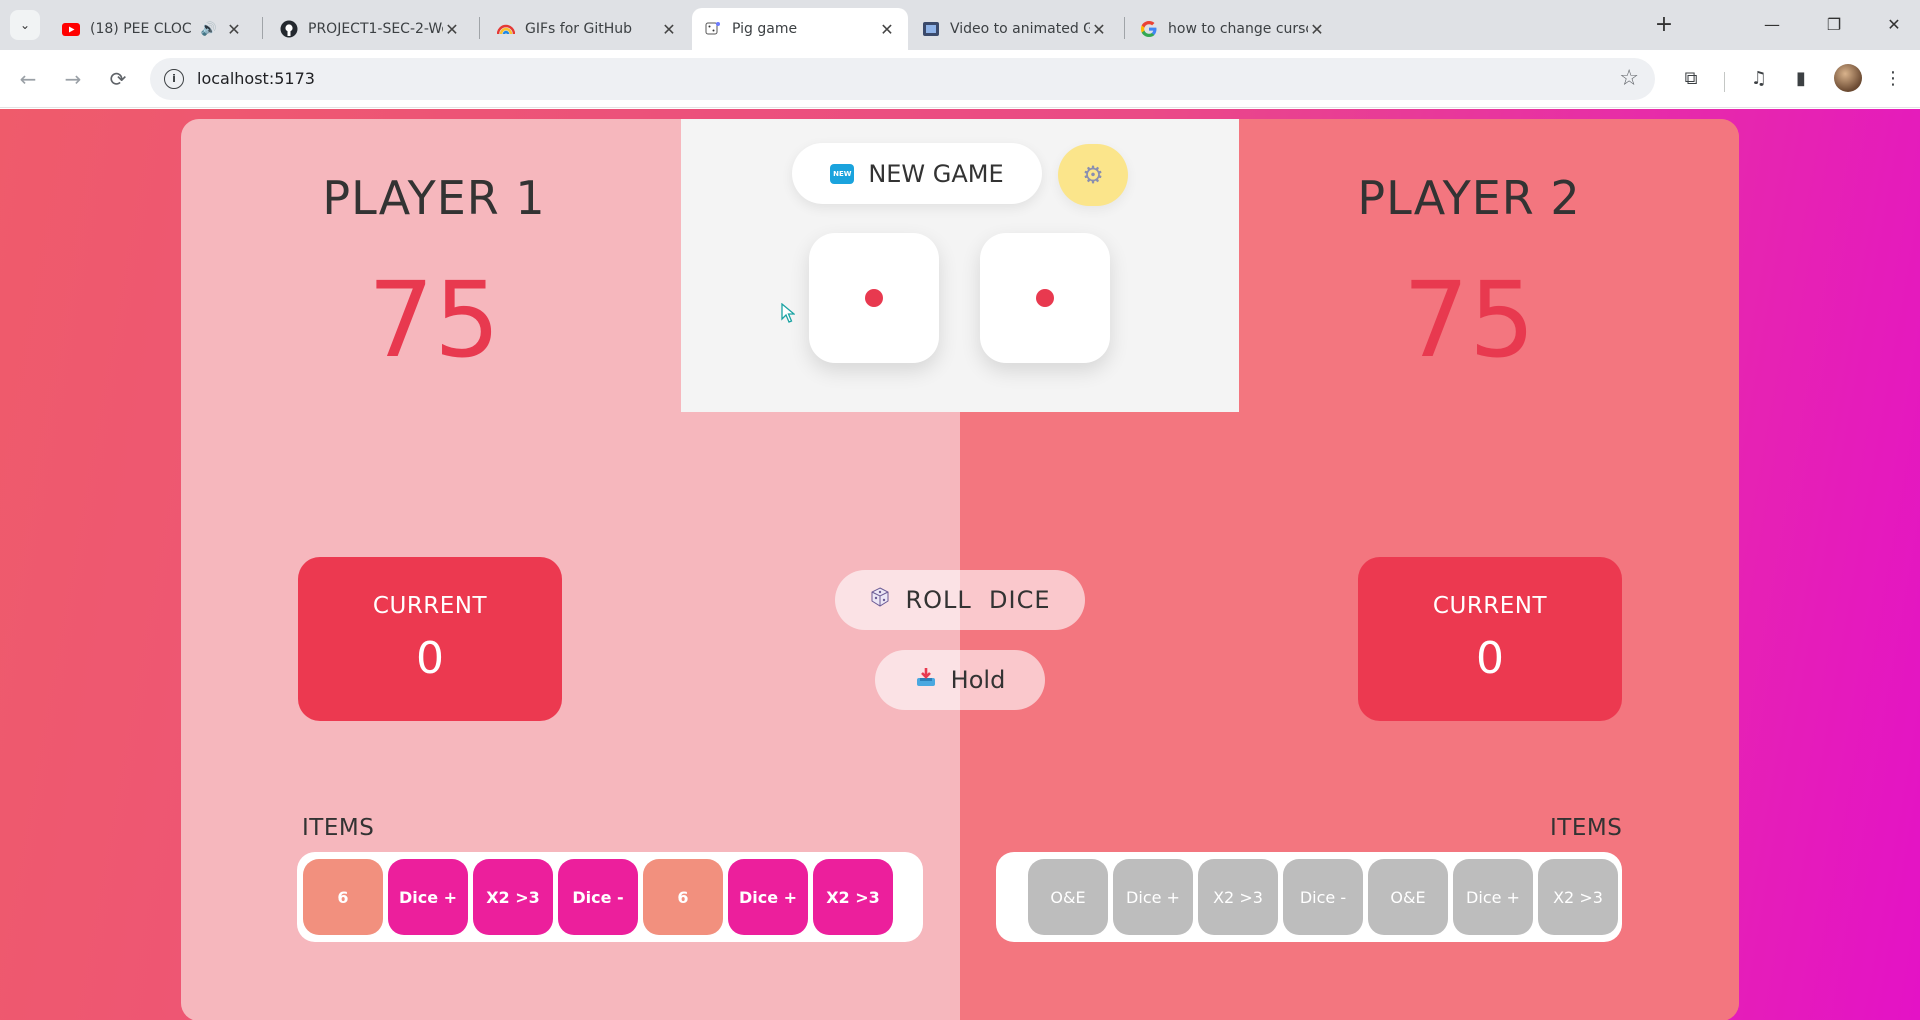 Image resolution: width=1920 pixels, height=1020 pixels. I want to click on site-info-icon: i, so click(174, 79).